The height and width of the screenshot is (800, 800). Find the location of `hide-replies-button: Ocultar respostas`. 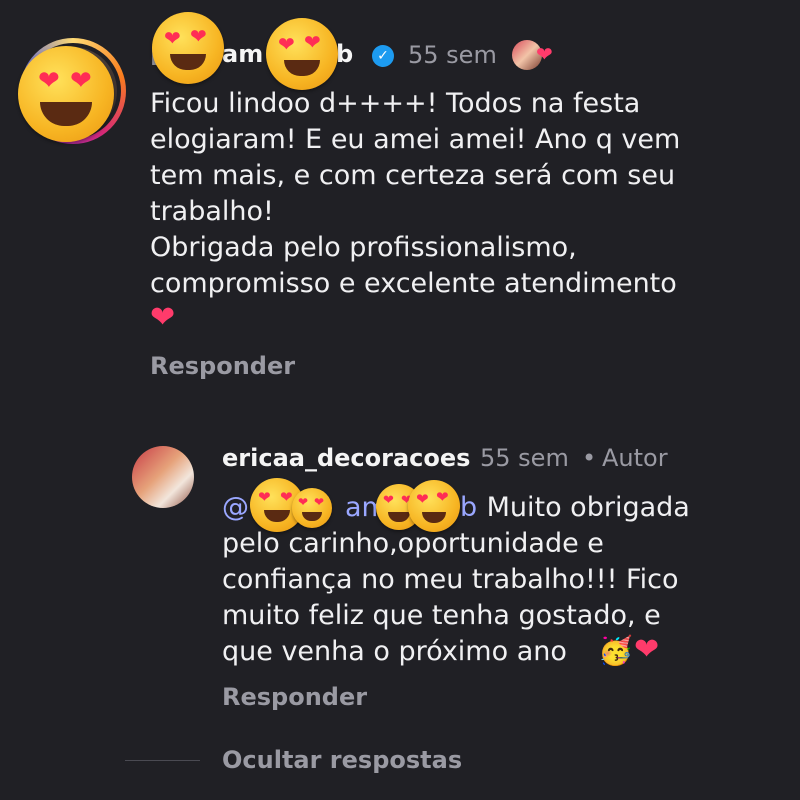

hide-replies-button: Ocultar respostas is located at coordinates (342, 760).